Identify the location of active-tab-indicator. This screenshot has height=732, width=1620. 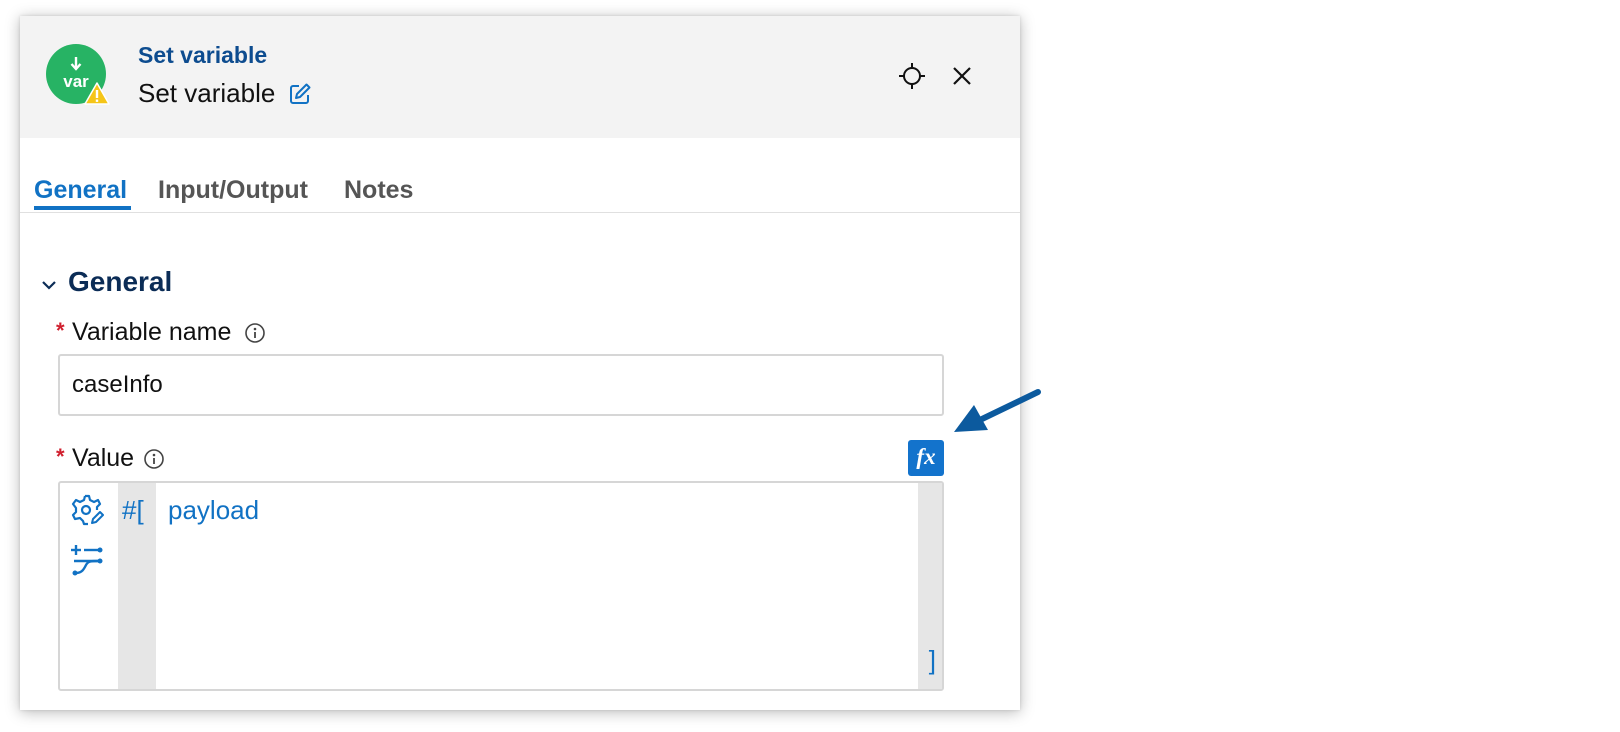
(82, 208).